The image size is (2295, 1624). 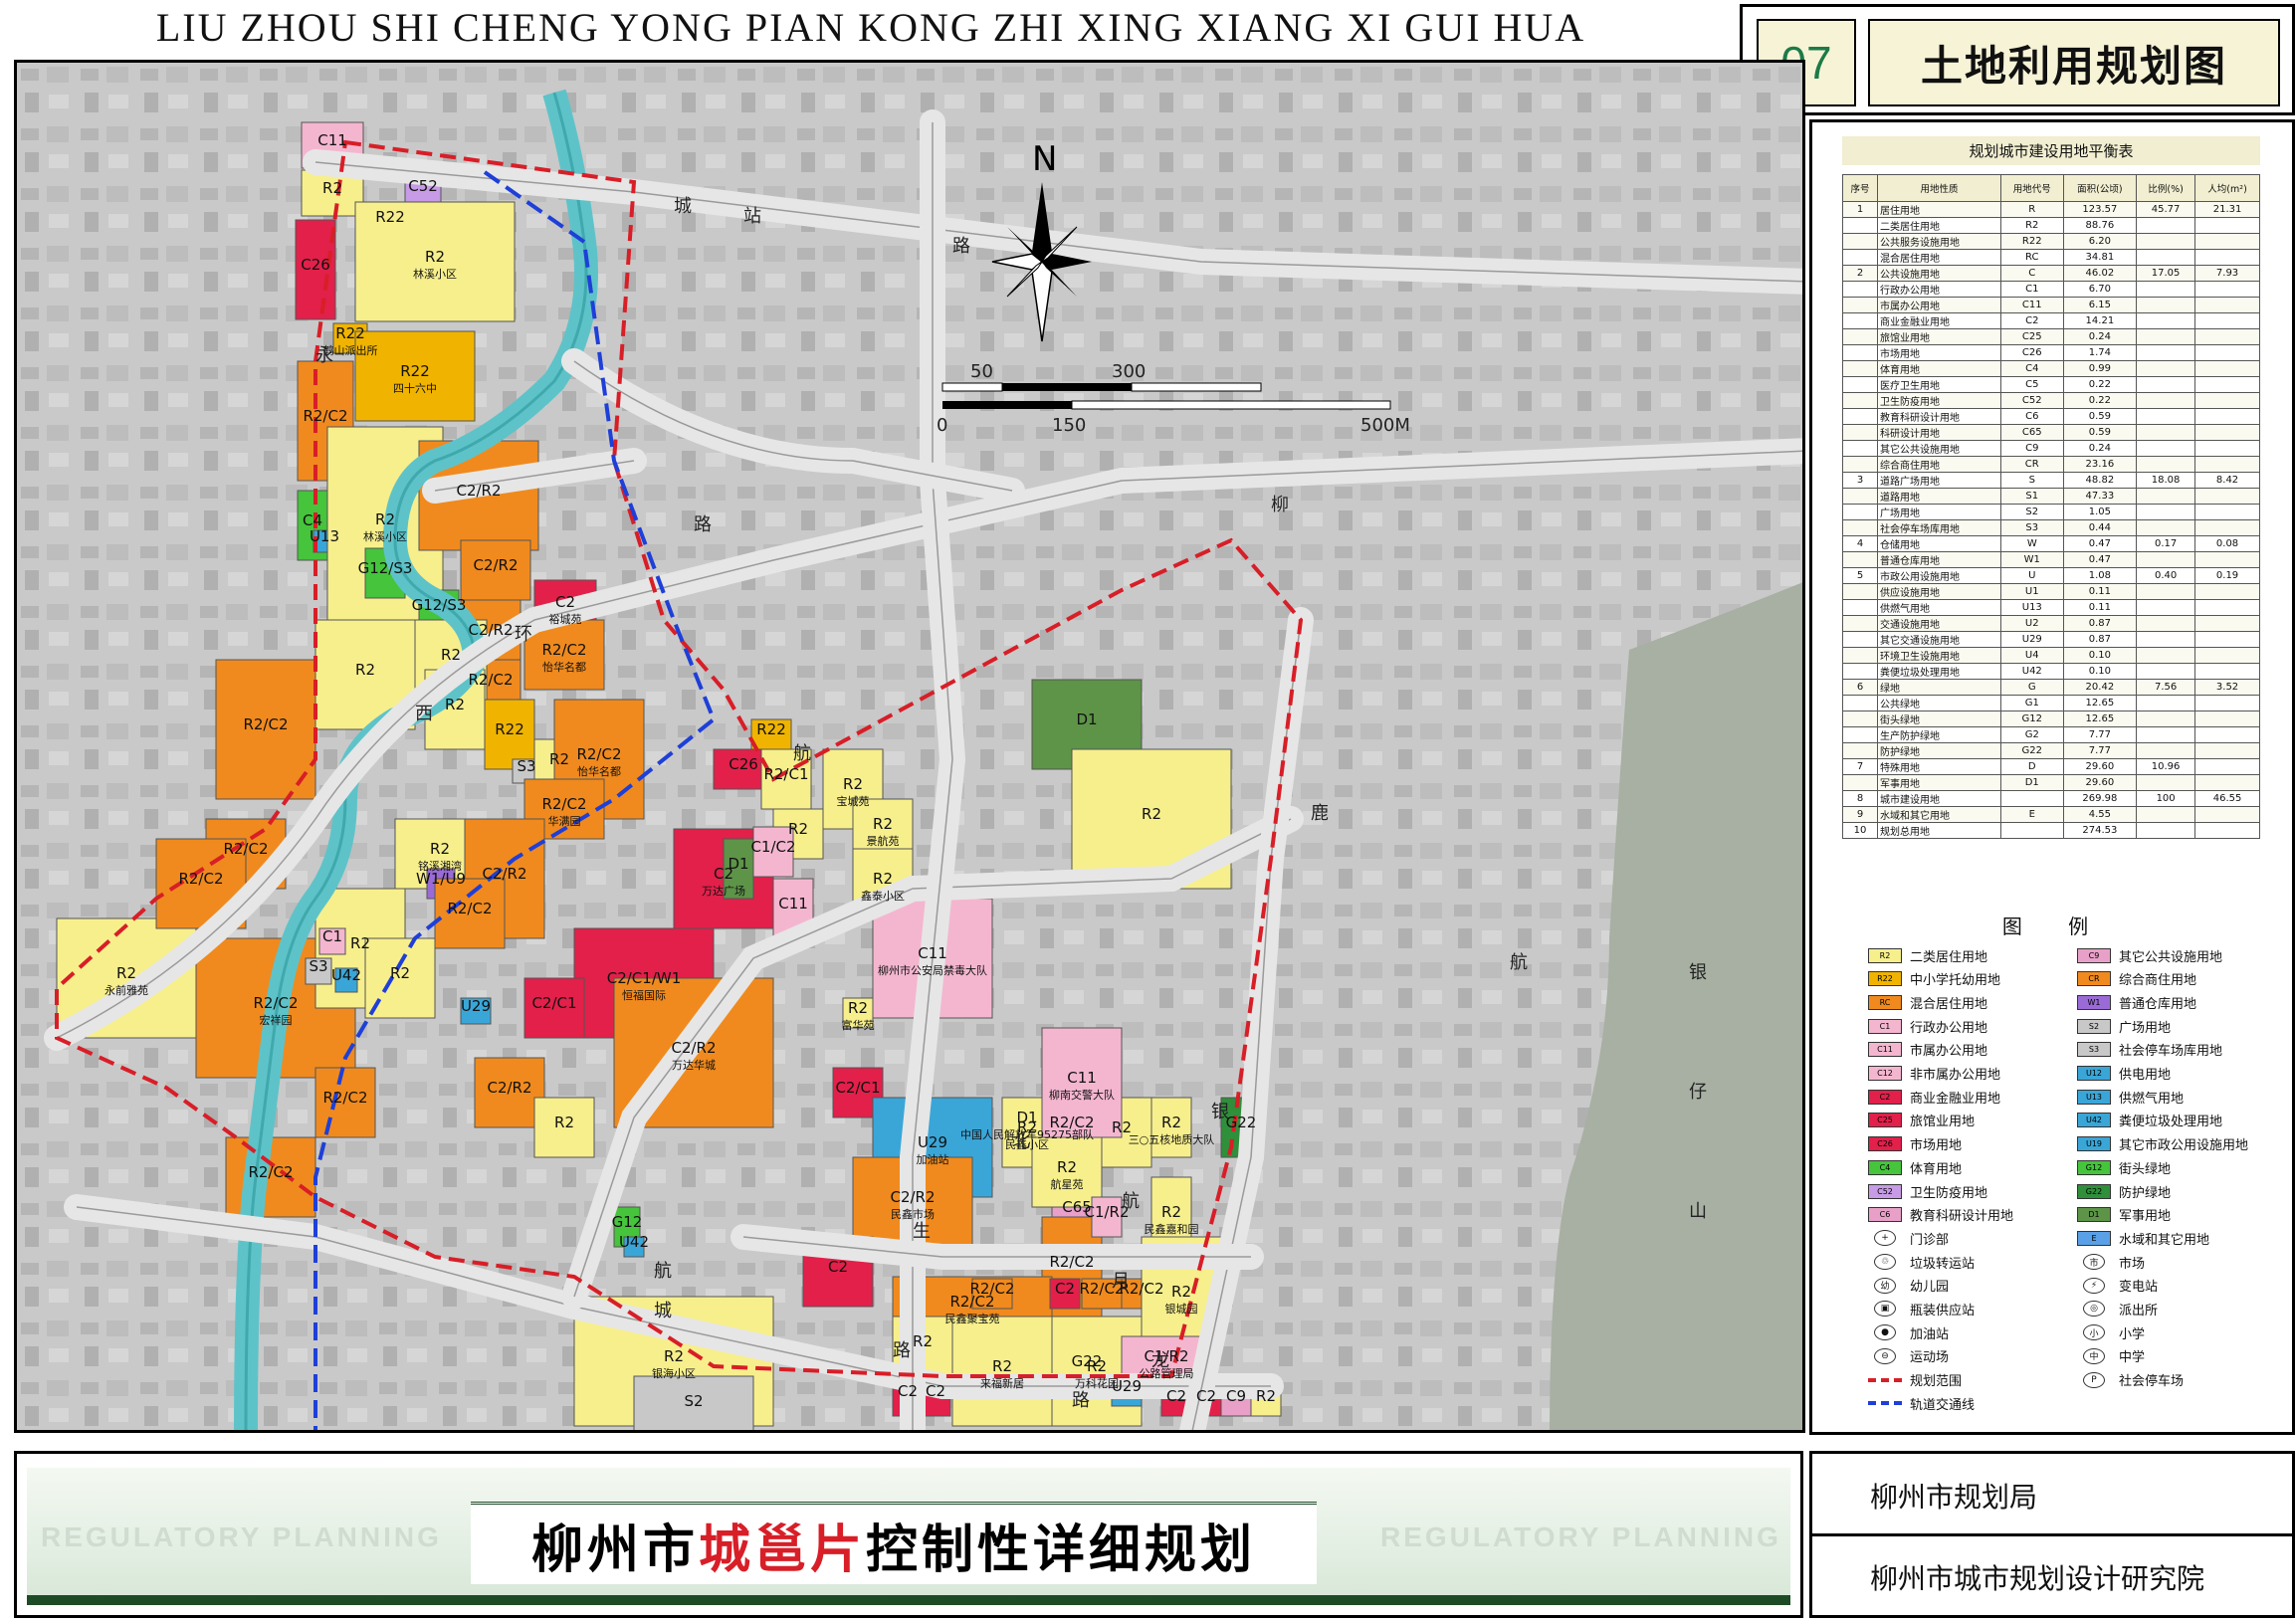 What do you see at coordinates (2166, 188) in the screenshot?
I see `balance-table-column-header: 比例(%)` at bounding box center [2166, 188].